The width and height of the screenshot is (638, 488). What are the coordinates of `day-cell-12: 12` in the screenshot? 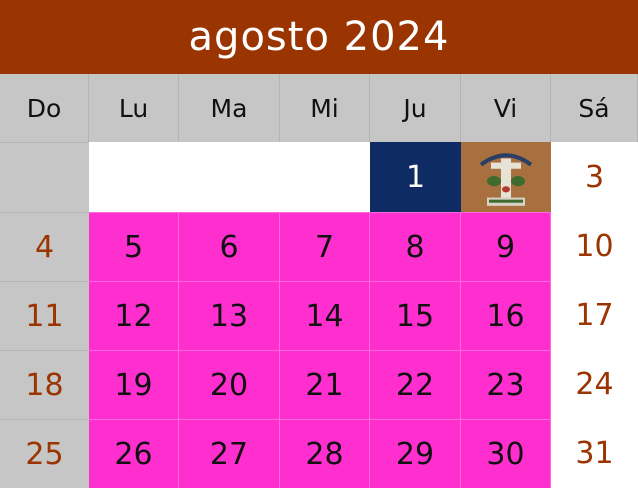 It's located at (134, 315).